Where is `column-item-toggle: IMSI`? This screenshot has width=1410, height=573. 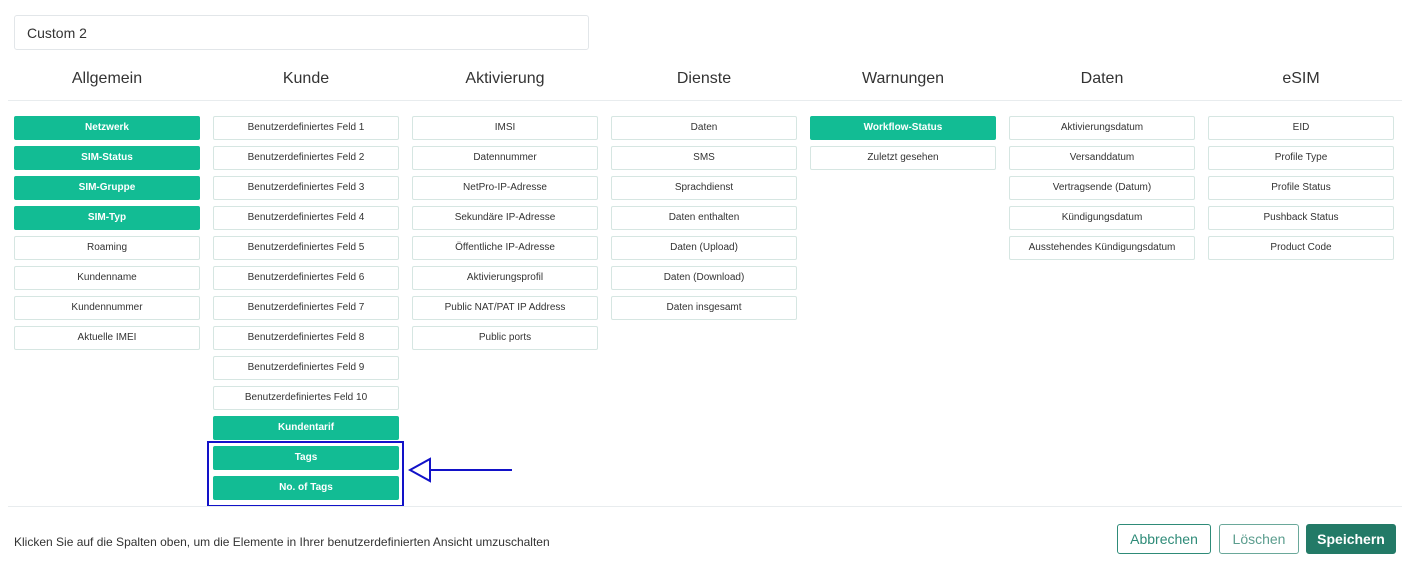
column-item-toggle: IMSI is located at coordinates (505, 128).